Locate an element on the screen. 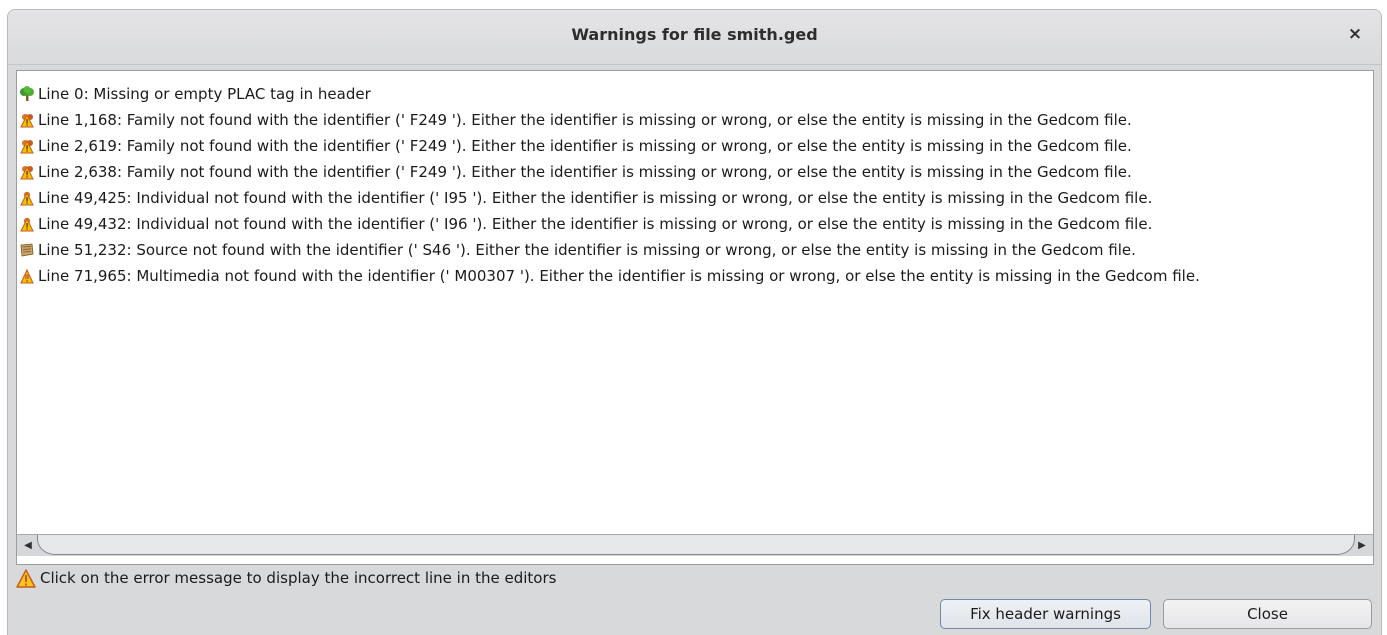  scroll-right-arrow-icon: ▶ is located at coordinates (1362, 545).